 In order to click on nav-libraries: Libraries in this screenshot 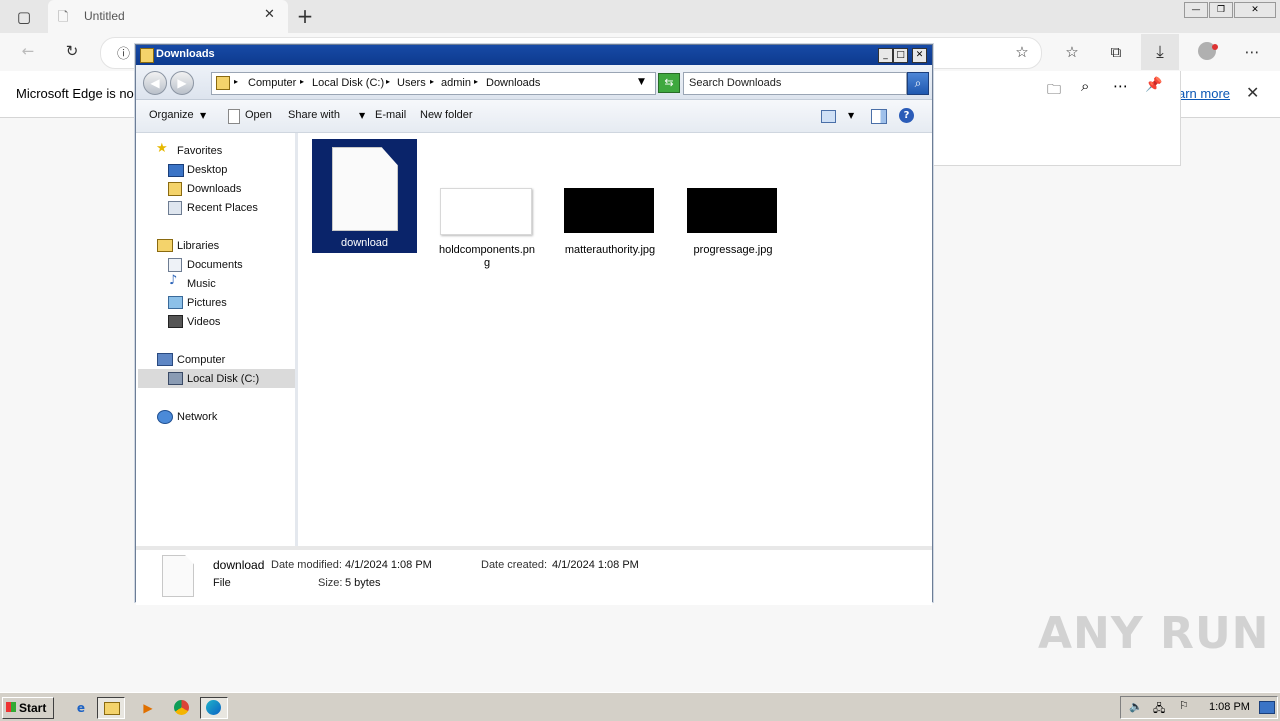, I will do `click(198, 246)`.